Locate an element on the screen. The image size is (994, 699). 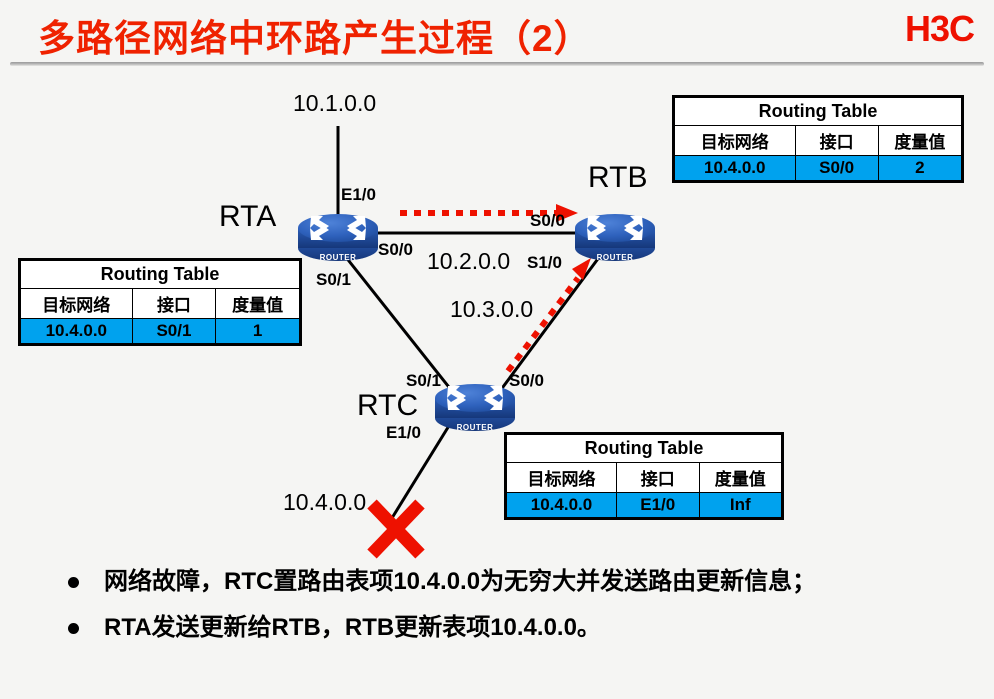
cell-metric: Inf is located at coordinates (740, 505).